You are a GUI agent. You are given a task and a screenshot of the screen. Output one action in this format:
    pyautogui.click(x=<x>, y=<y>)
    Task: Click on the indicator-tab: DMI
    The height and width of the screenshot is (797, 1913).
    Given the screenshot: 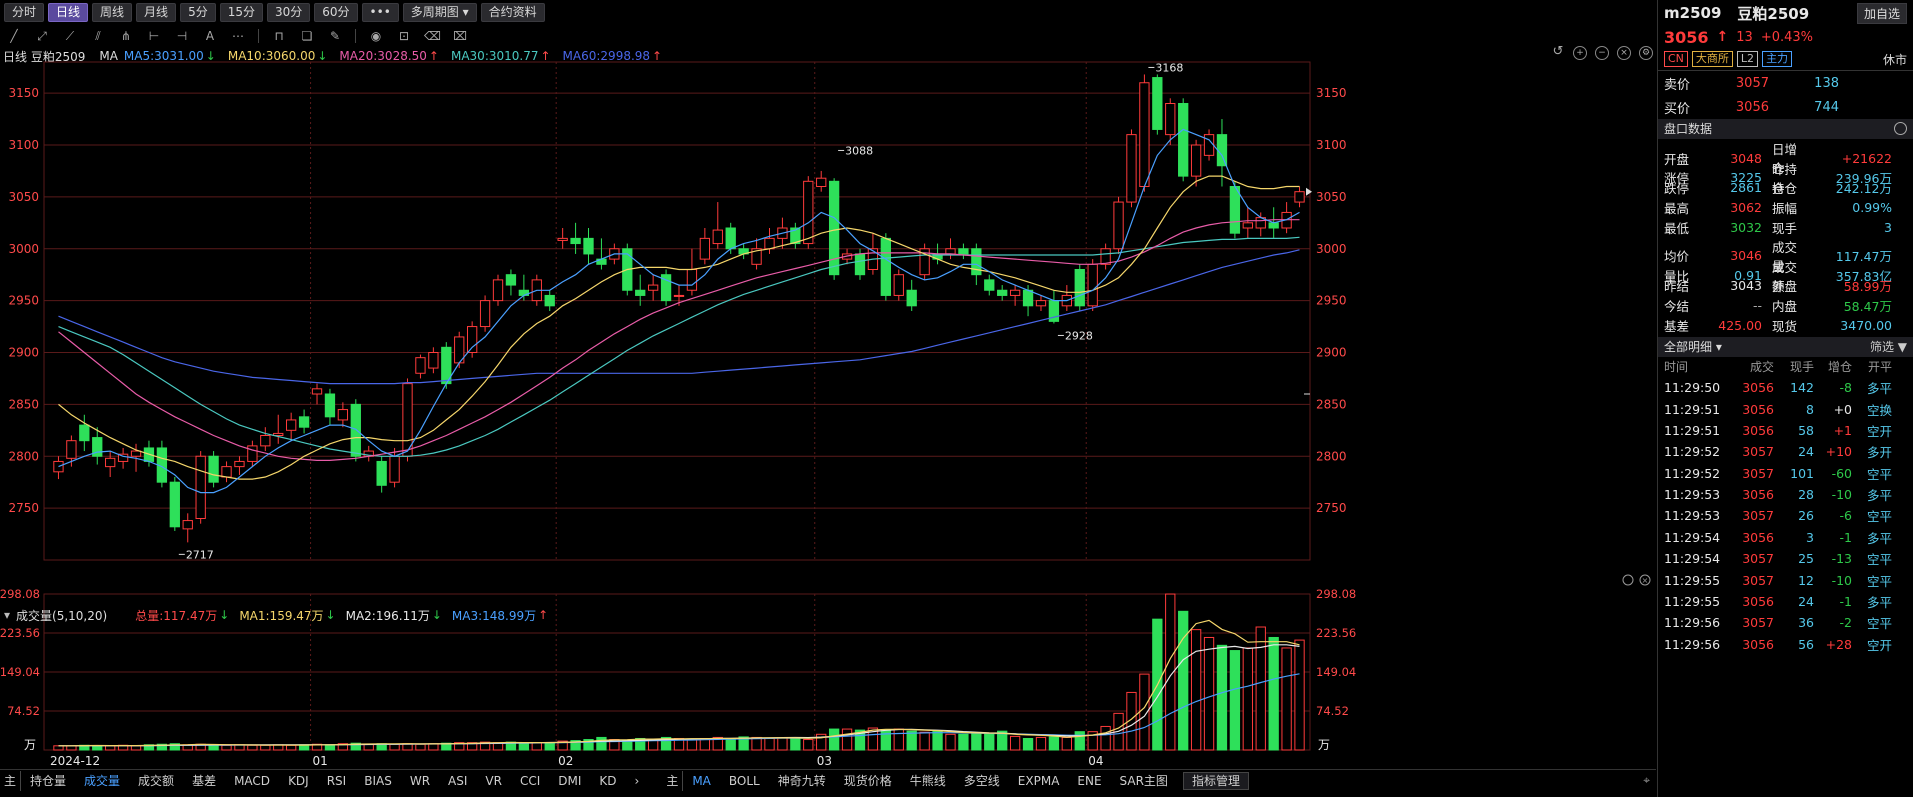 What is the action you would take?
    pyautogui.click(x=569, y=781)
    